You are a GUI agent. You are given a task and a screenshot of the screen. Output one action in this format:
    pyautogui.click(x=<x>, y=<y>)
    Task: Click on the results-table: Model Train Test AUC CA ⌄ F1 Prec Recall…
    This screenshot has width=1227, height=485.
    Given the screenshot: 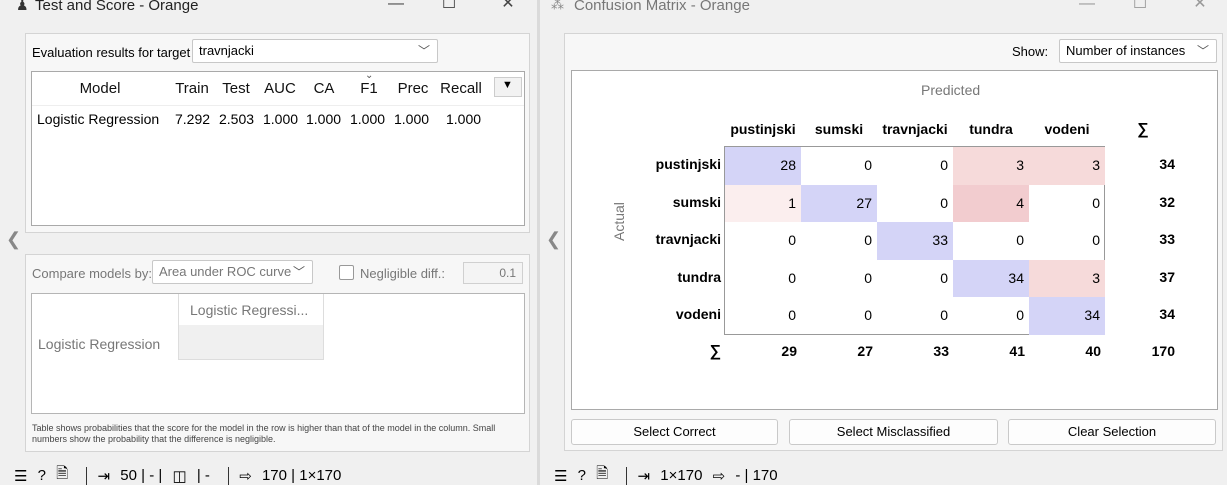 What is the action you would take?
    pyautogui.click(x=278, y=148)
    